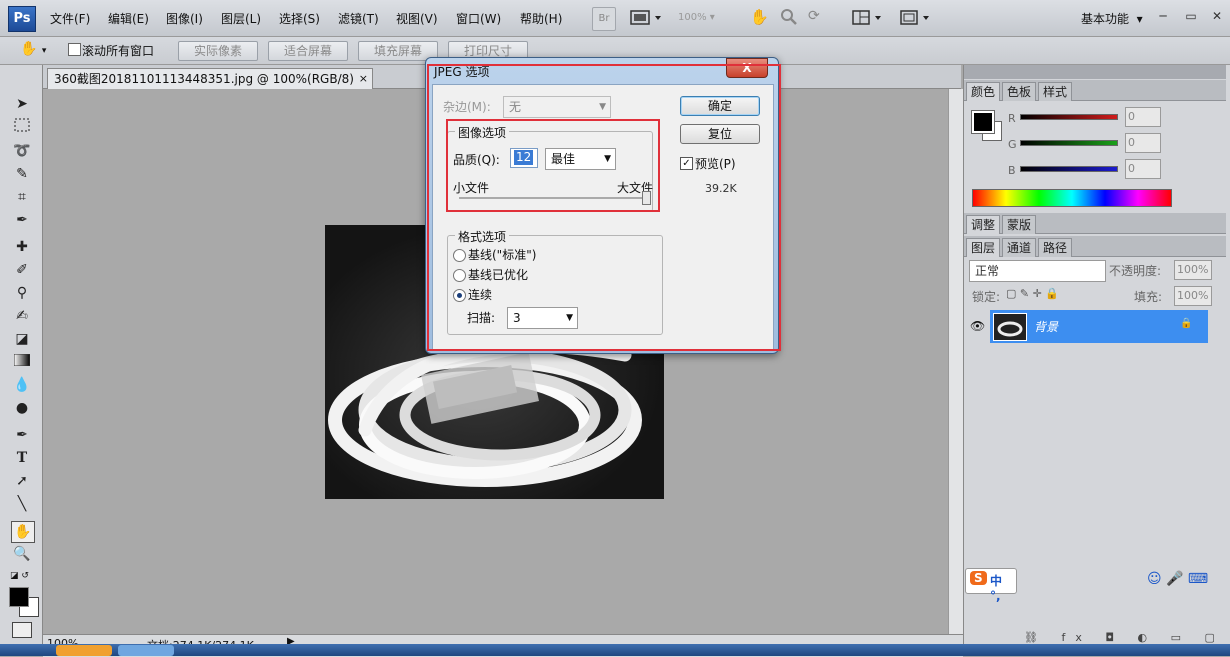 This screenshot has width=1230, height=657. What do you see at coordinates (996, 588) in the screenshot?
I see `ime-mode: 中 °,` at bounding box center [996, 588].